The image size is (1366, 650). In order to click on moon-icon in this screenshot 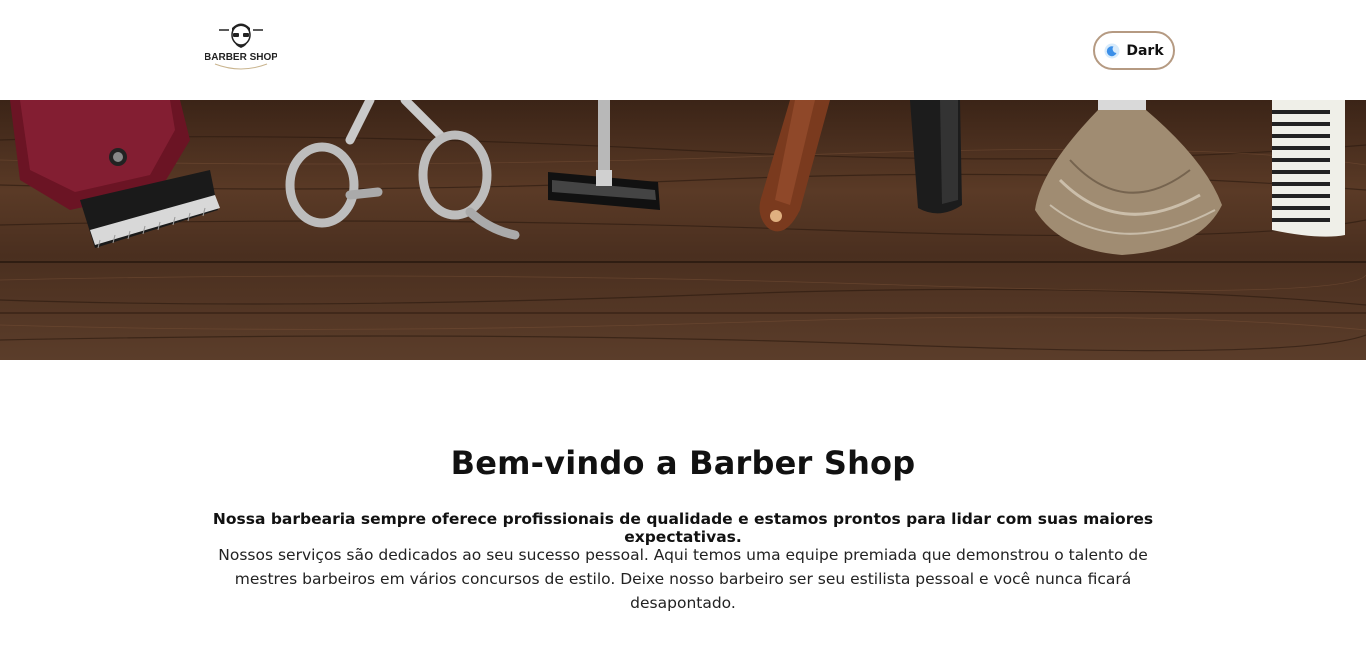, I will do `click(1112, 51)`.